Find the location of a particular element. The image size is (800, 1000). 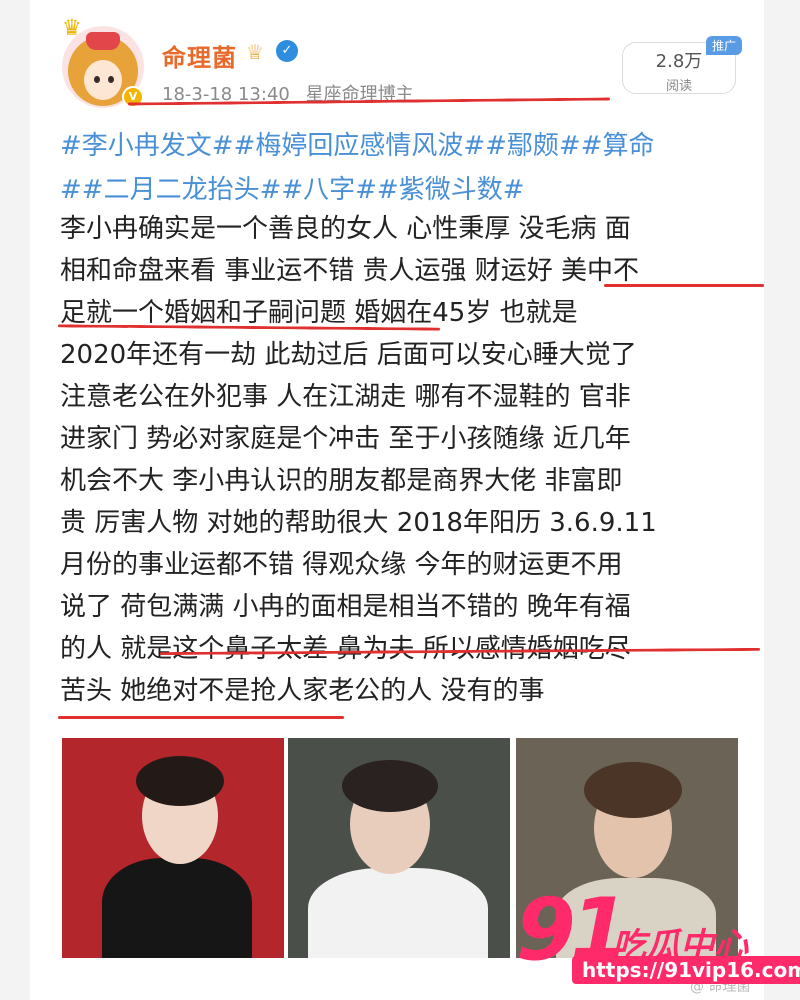

body-line: 李小冉确实是一个善良的女人 心性秉厚 没毛病 面 is located at coordinates (345, 229).